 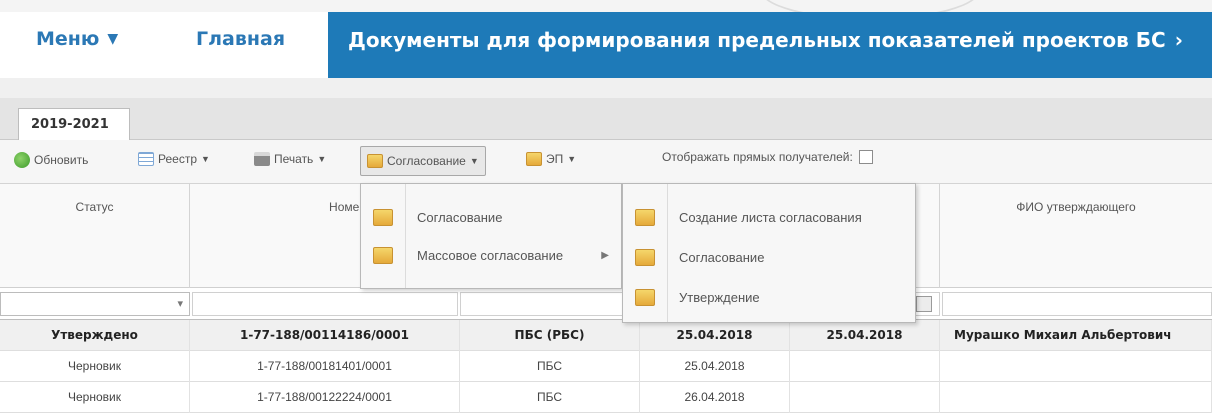 I want to click on column-label: ФИО утверждающего, so click(x=1076, y=207).